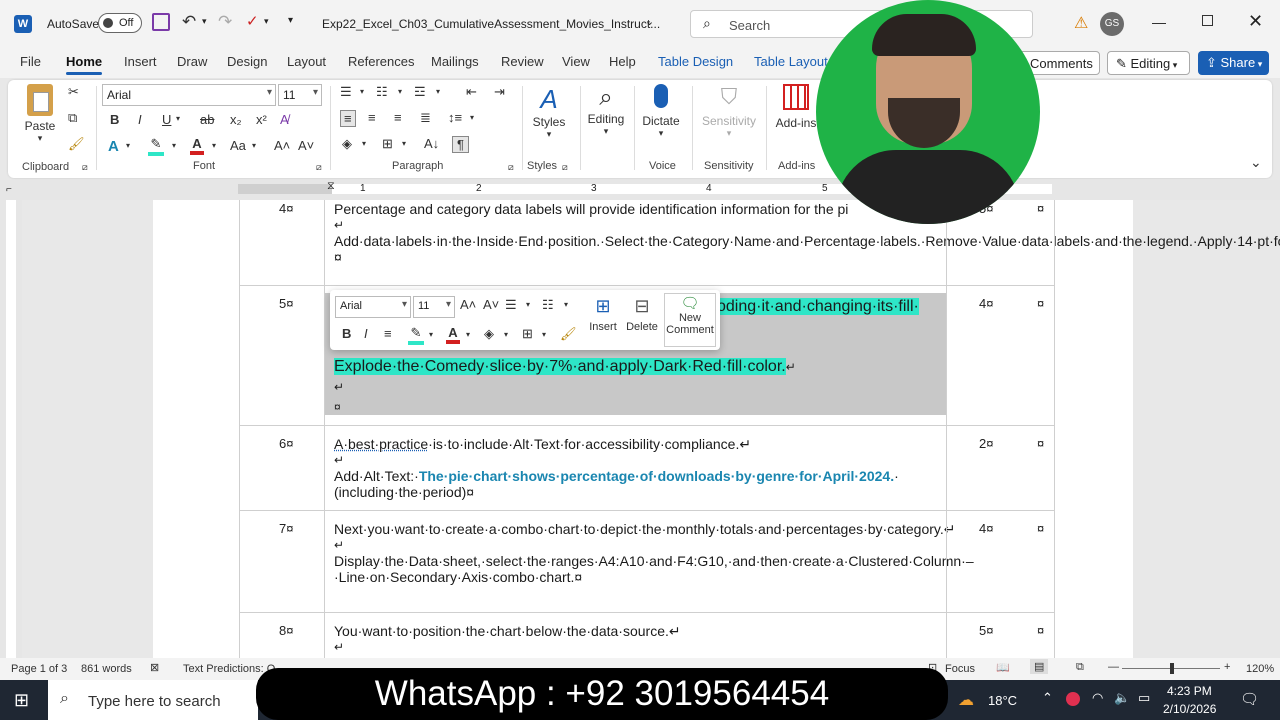  Describe the element at coordinates (254, 145) in the screenshot. I see `change-case-dropdown-icon: ▾` at that location.